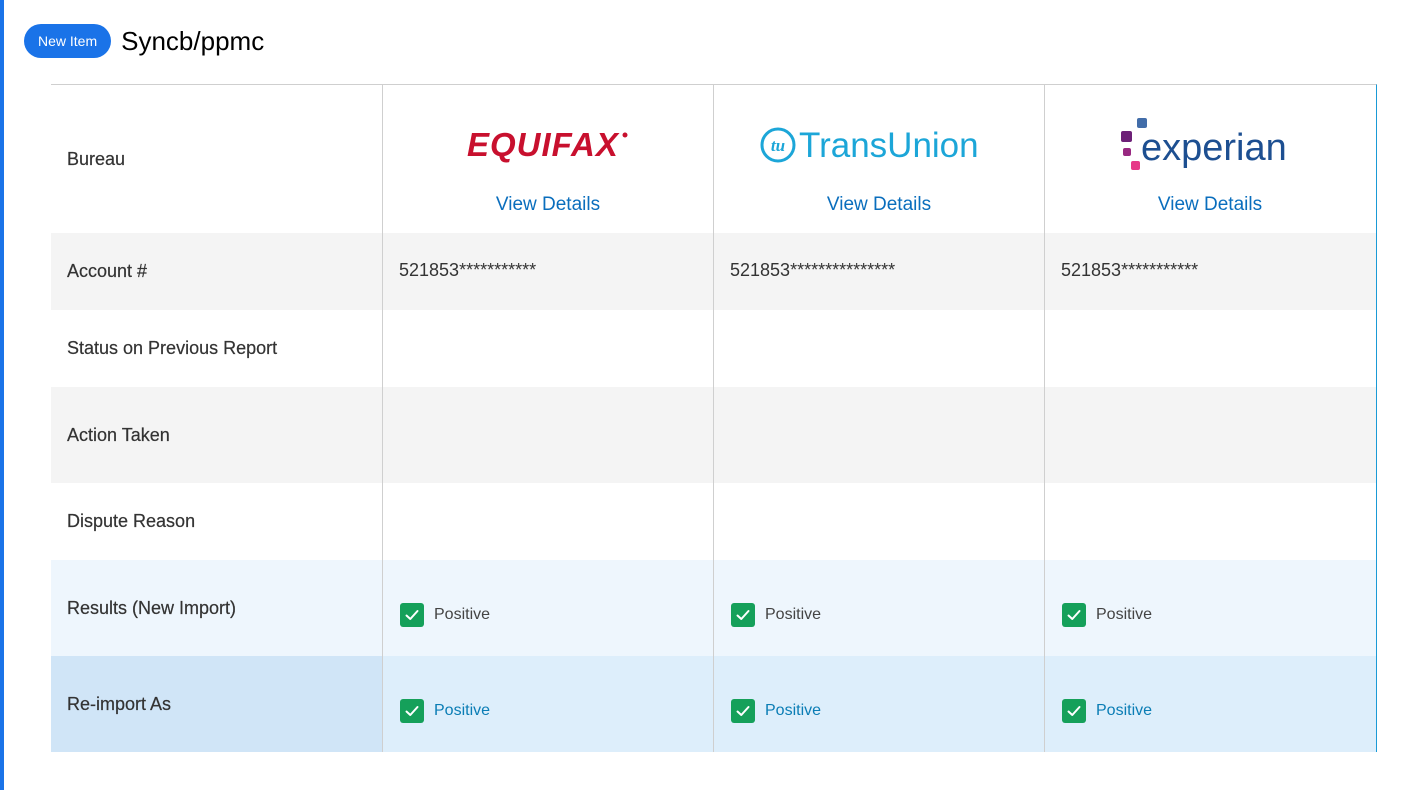 The width and height of the screenshot is (1422, 790). Describe the element at coordinates (1209, 704) in the screenshot. I see `reimport-cell-experian: Positive` at that location.